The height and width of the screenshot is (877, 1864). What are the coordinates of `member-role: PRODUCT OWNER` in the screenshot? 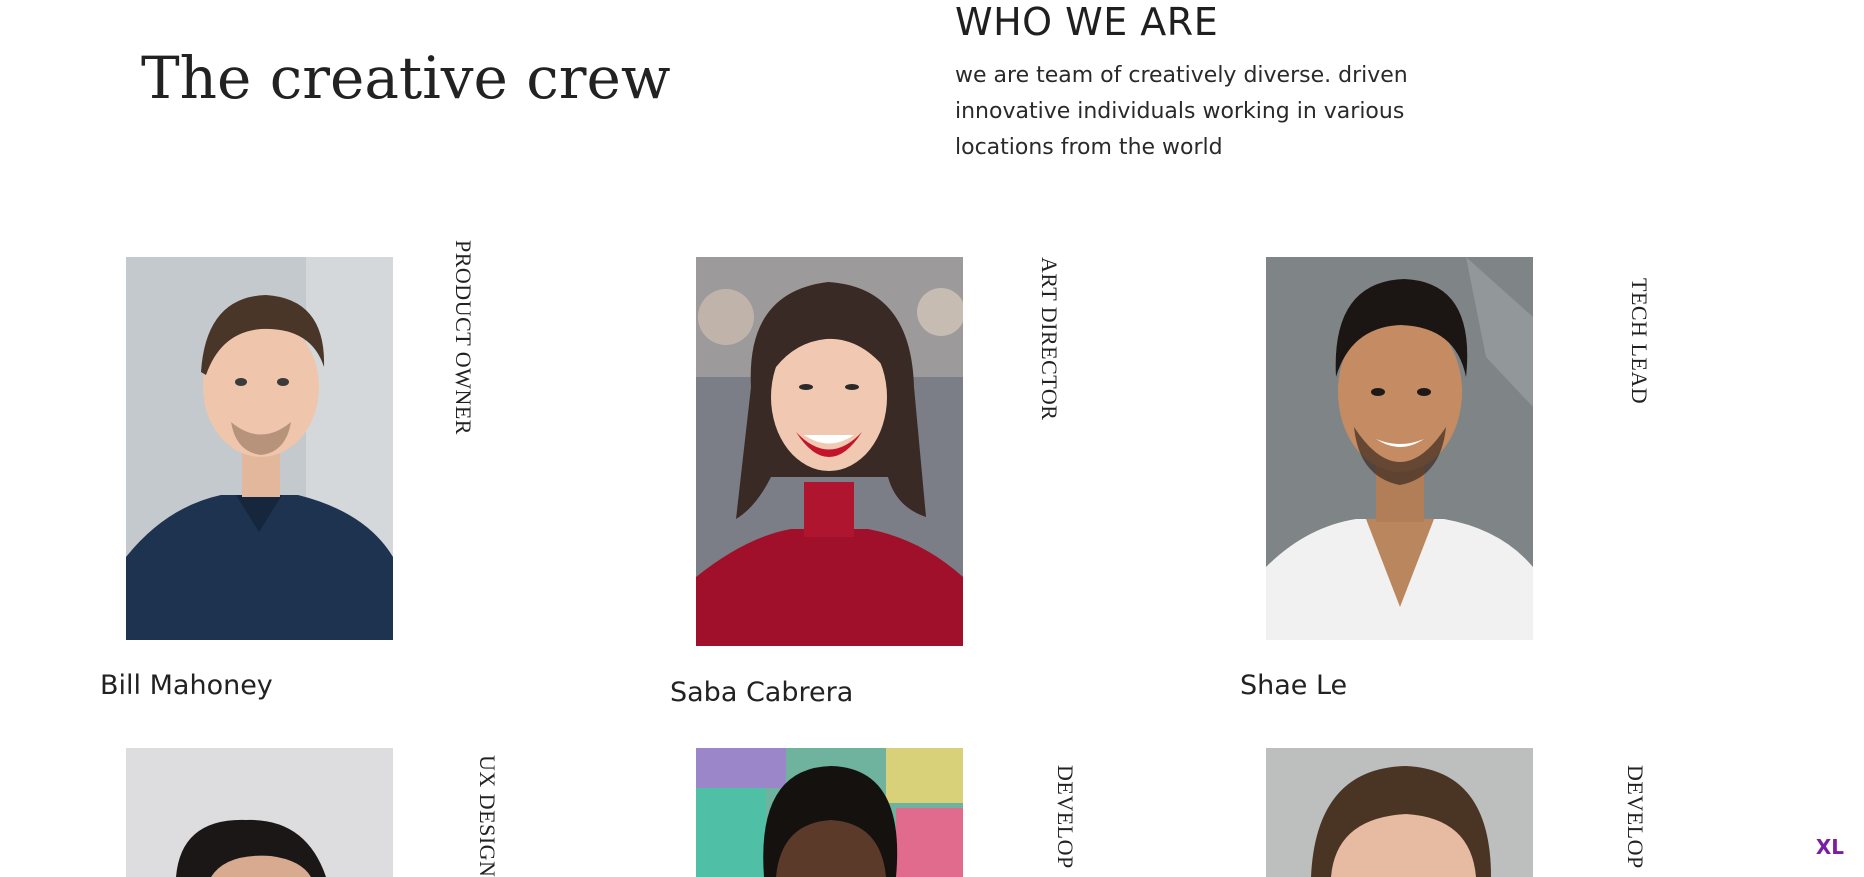 It's located at (463, 337).